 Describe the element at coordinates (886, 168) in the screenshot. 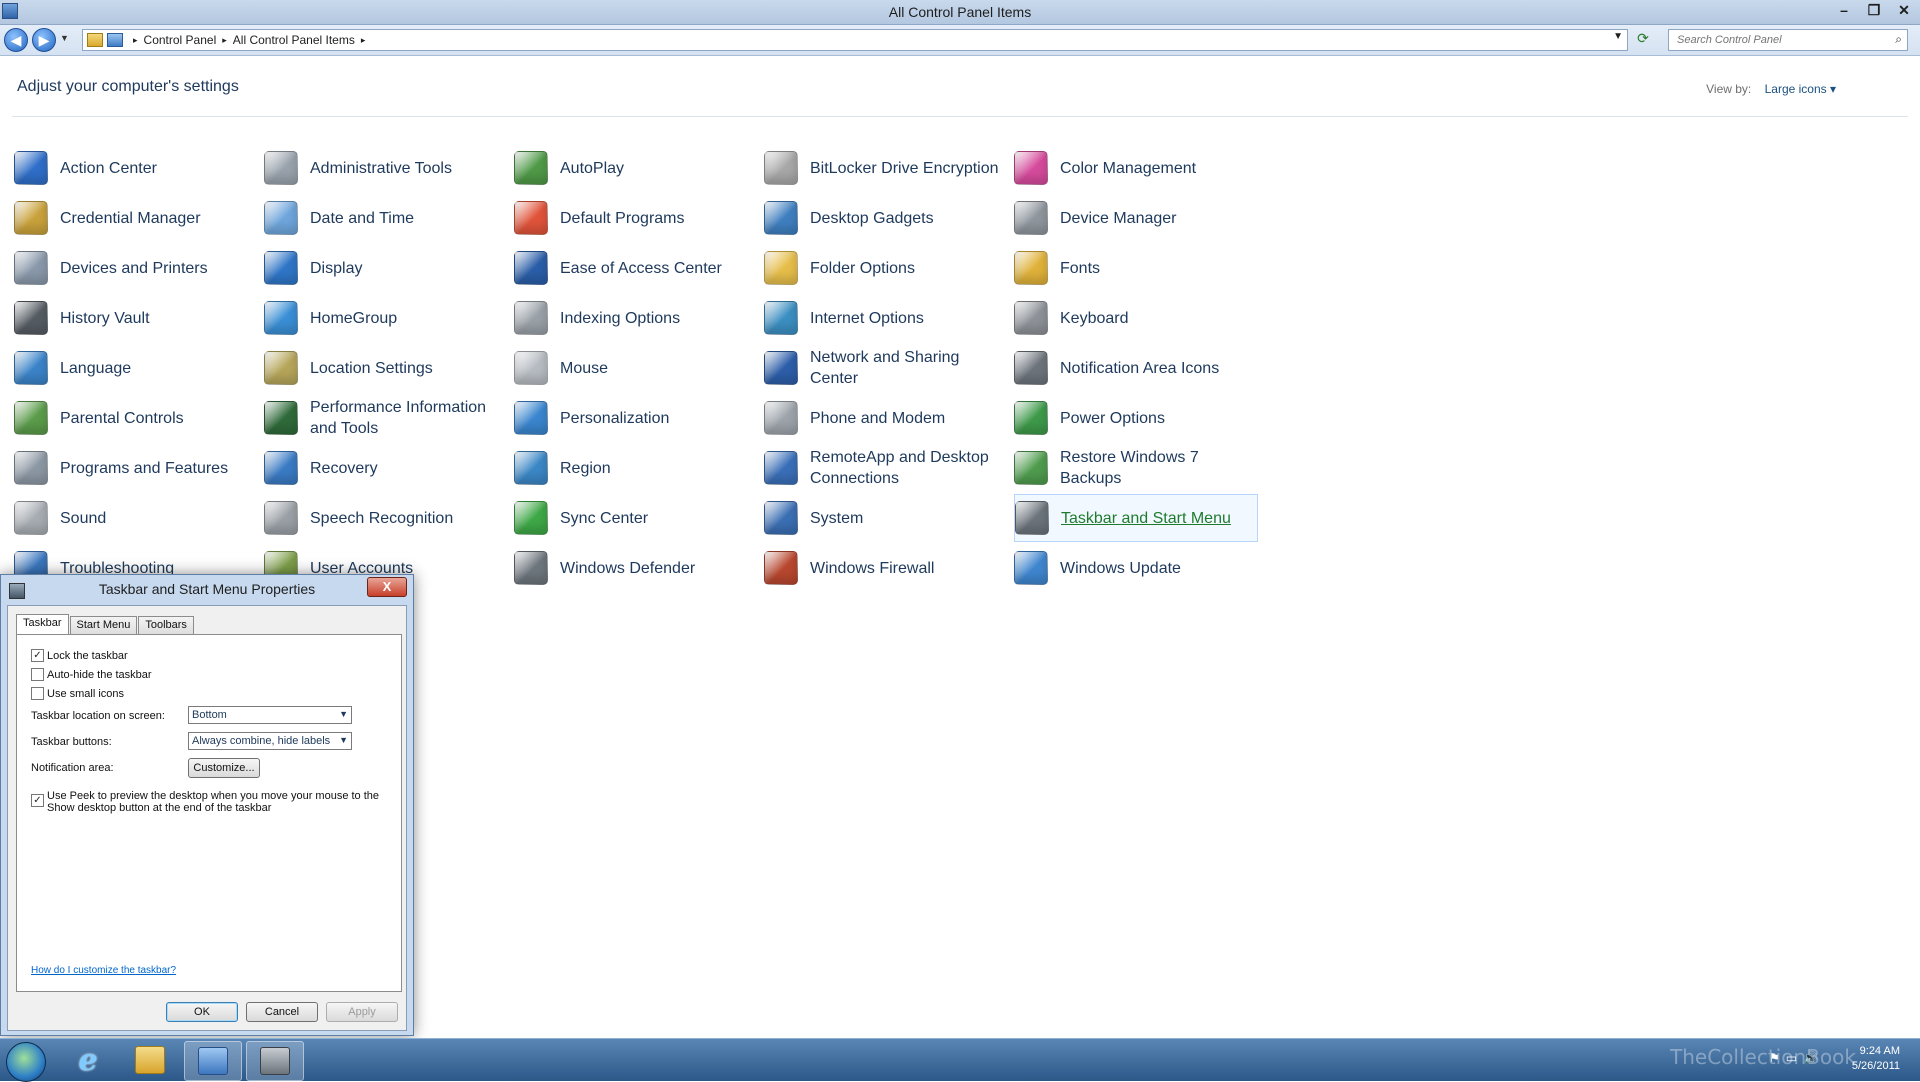

I see `item-bitlocker-drive-encryption: BitLocker Drive Encryption` at that location.